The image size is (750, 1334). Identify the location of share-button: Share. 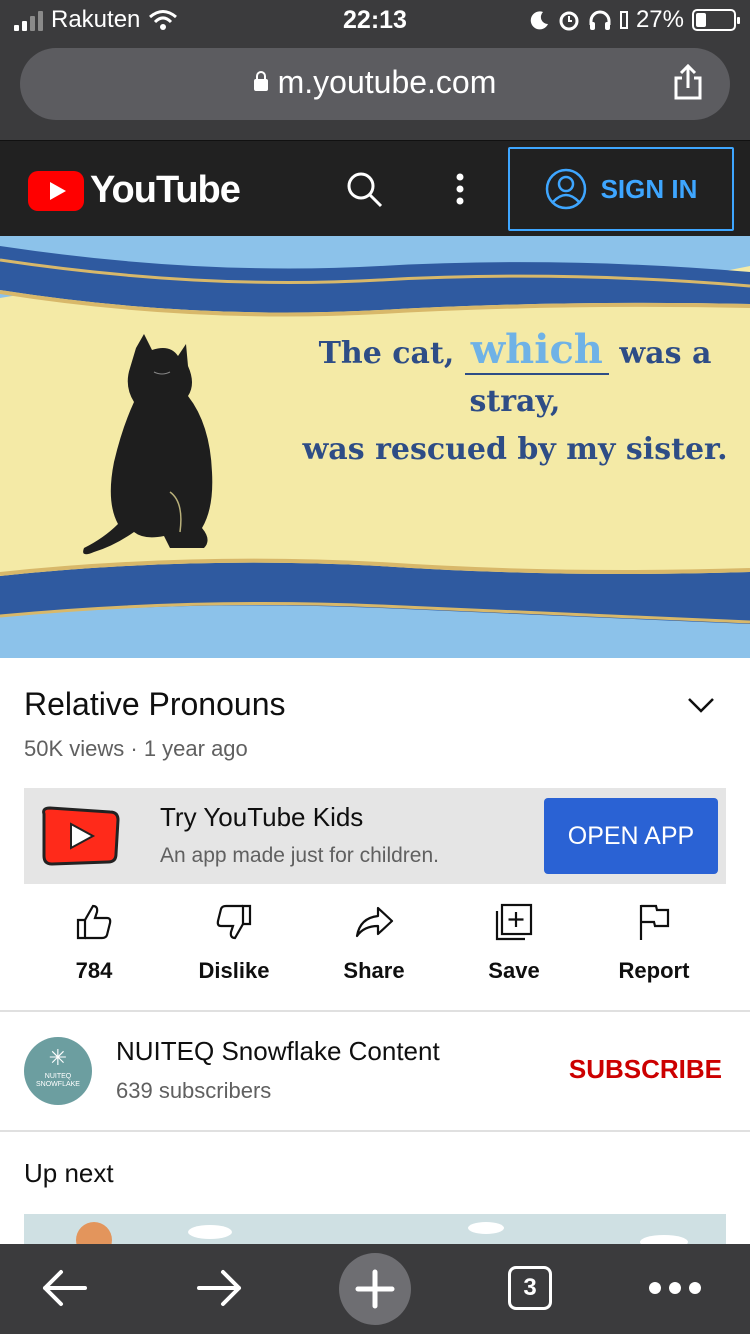
(374, 940).